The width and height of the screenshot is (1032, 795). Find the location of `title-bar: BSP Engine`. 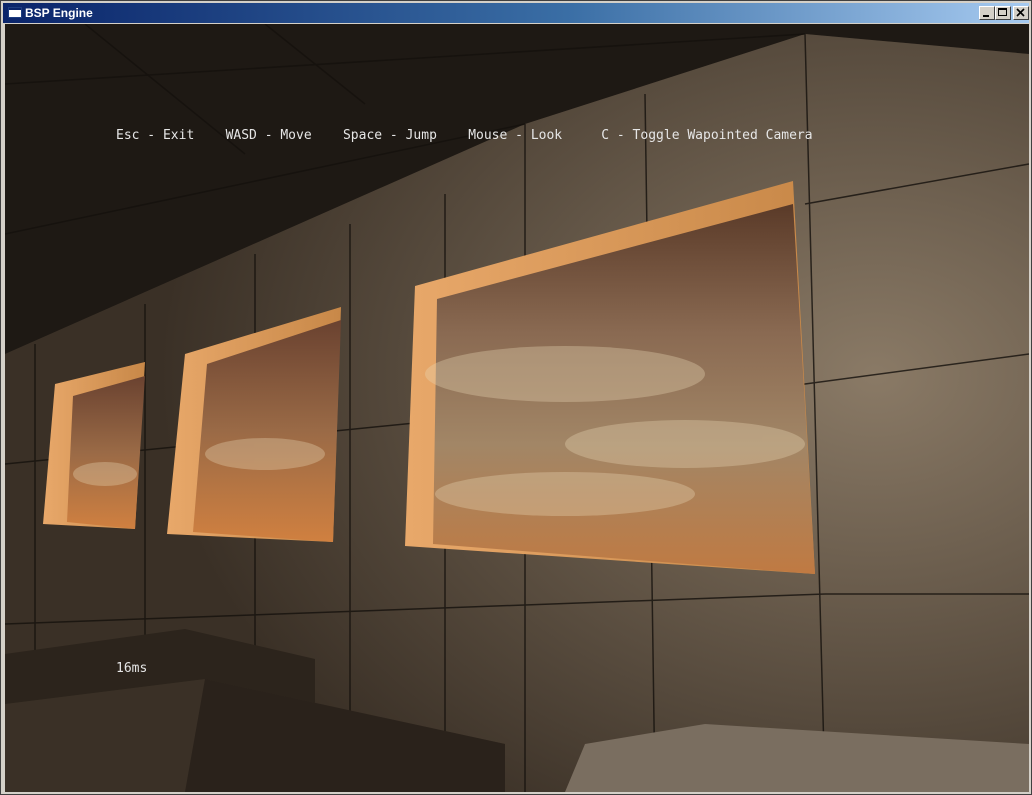

title-bar: BSP Engine is located at coordinates (516, 13).